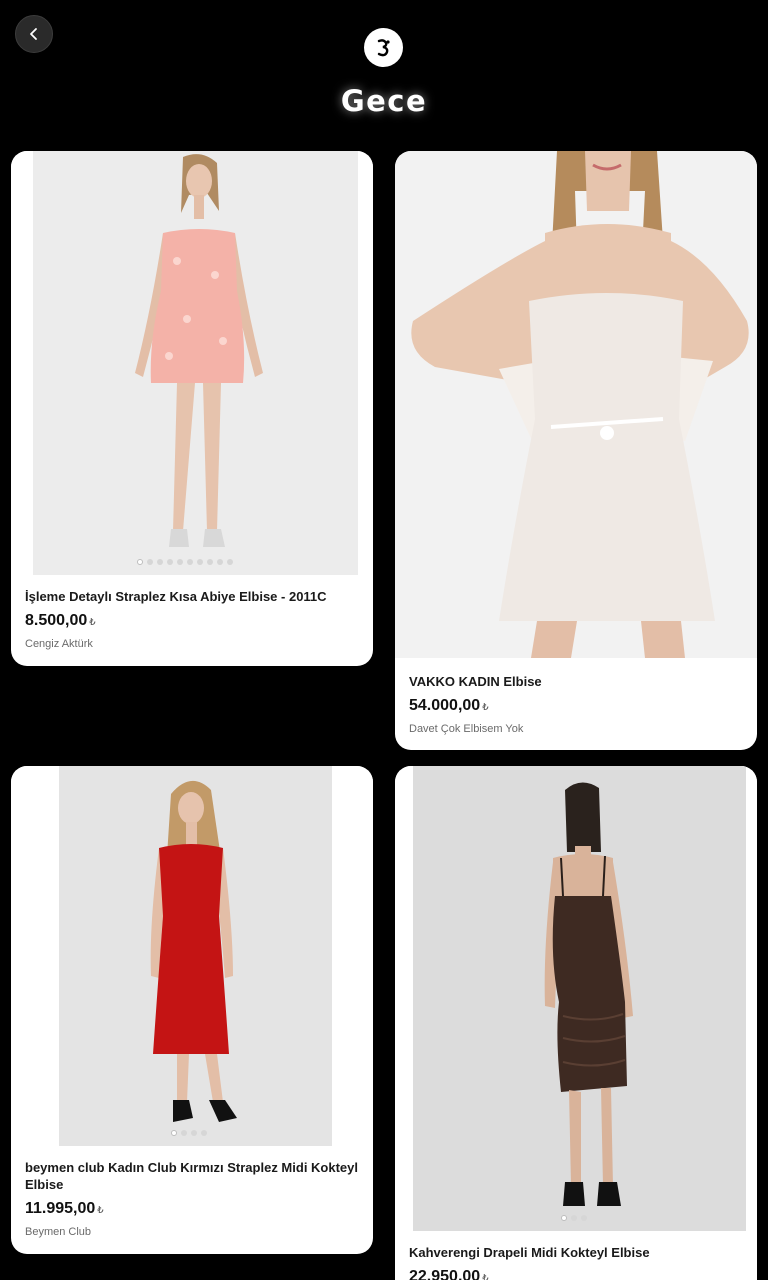 Image resolution: width=768 pixels, height=1280 pixels. I want to click on back-button, so click(34, 34).